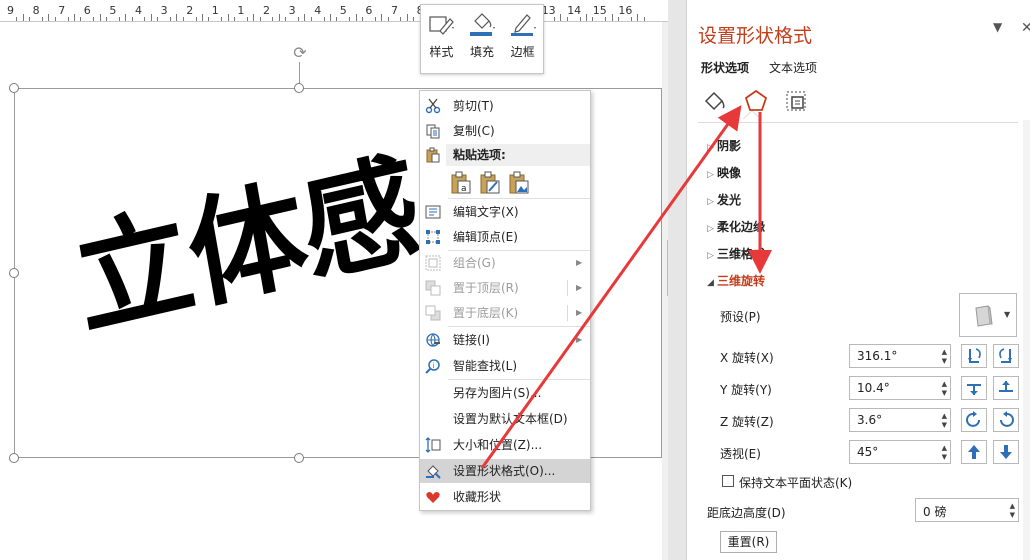 This screenshot has width=1030, height=560. What do you see at coordinates (113, 10) in the screenshot?
I see `ruler-number: 5` at bounding box center [113, 10].